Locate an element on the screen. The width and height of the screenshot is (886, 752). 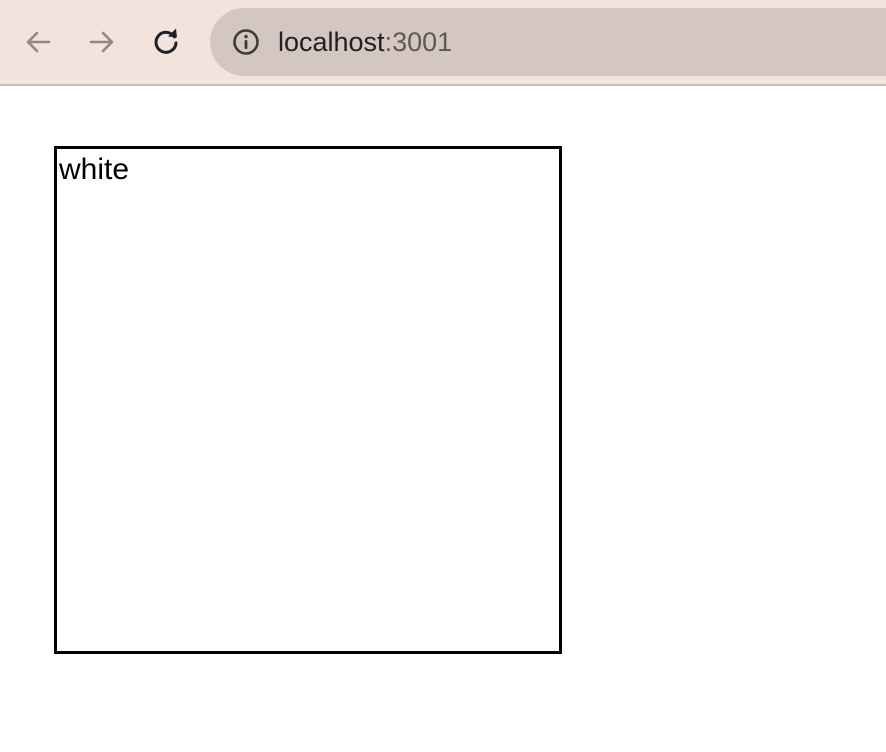
back-button is located at coordinates (38, 42).